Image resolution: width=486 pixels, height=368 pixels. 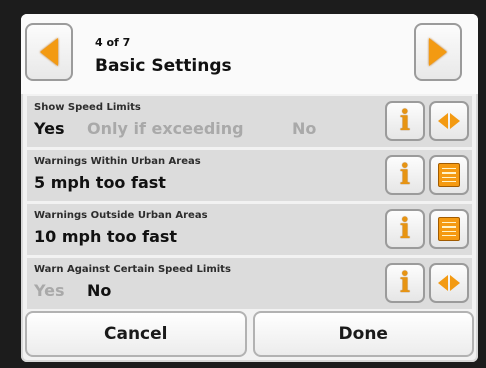 I want to click on footer: Cancel Done, so click(x=249, y=334).